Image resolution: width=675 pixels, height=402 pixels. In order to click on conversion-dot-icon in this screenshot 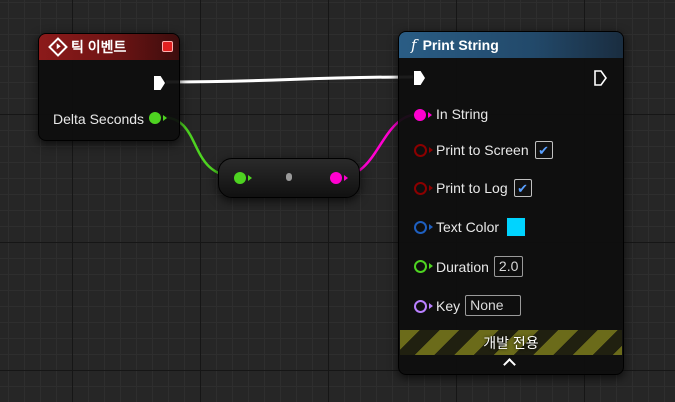, I will do `click(289, 177)`.